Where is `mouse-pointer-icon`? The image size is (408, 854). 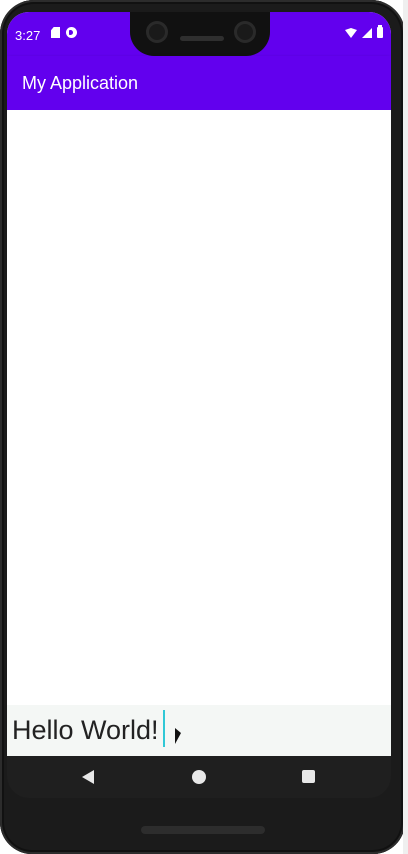
mouse-pointer-icon is located at coordinates (178, 736).